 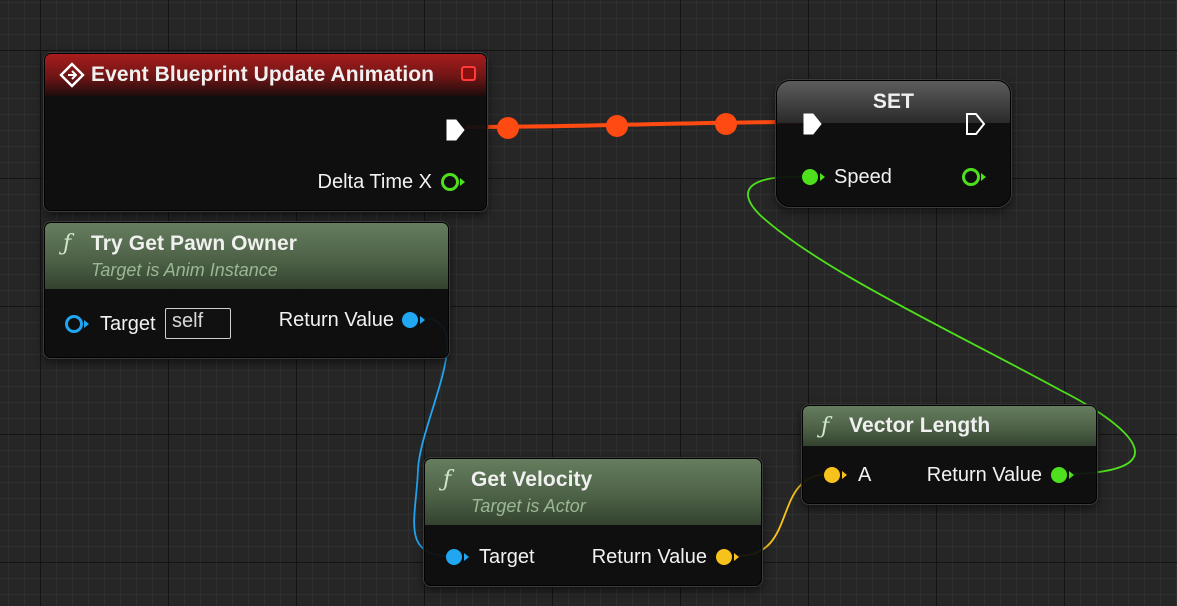 I want to click on event-diamond-icon, so click(x=72, y=75).